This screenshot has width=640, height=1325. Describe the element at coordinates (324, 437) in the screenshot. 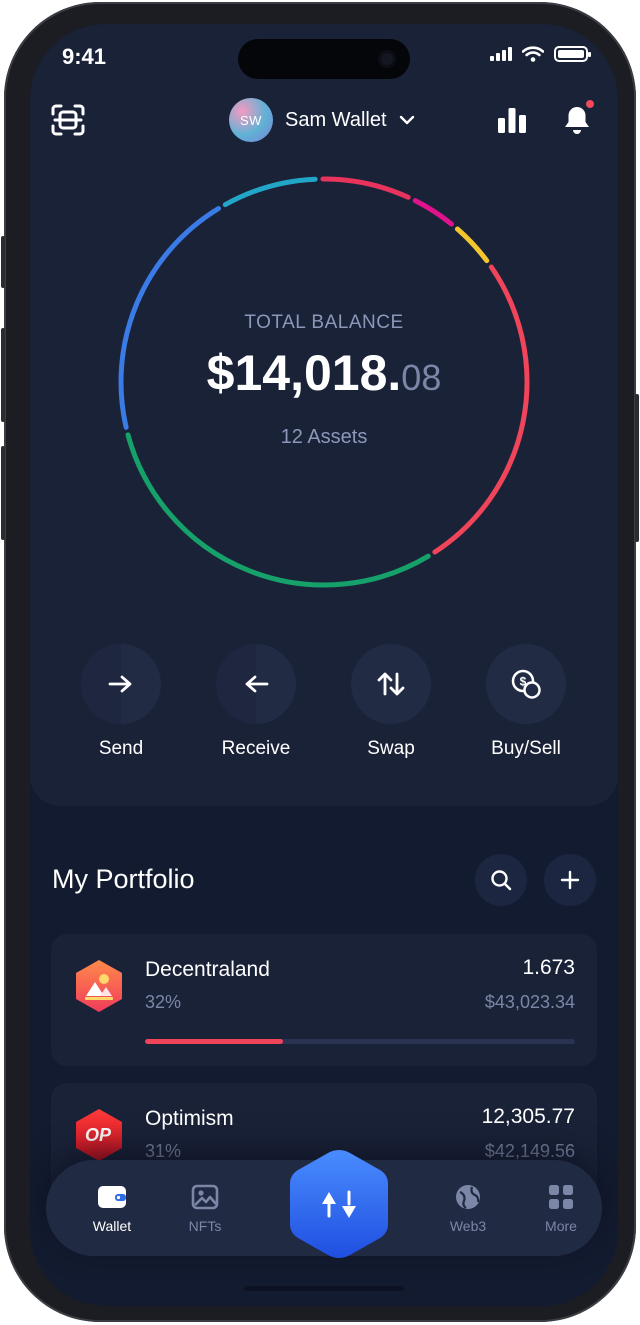

I see `assets-count: 12 Assets` at that location.